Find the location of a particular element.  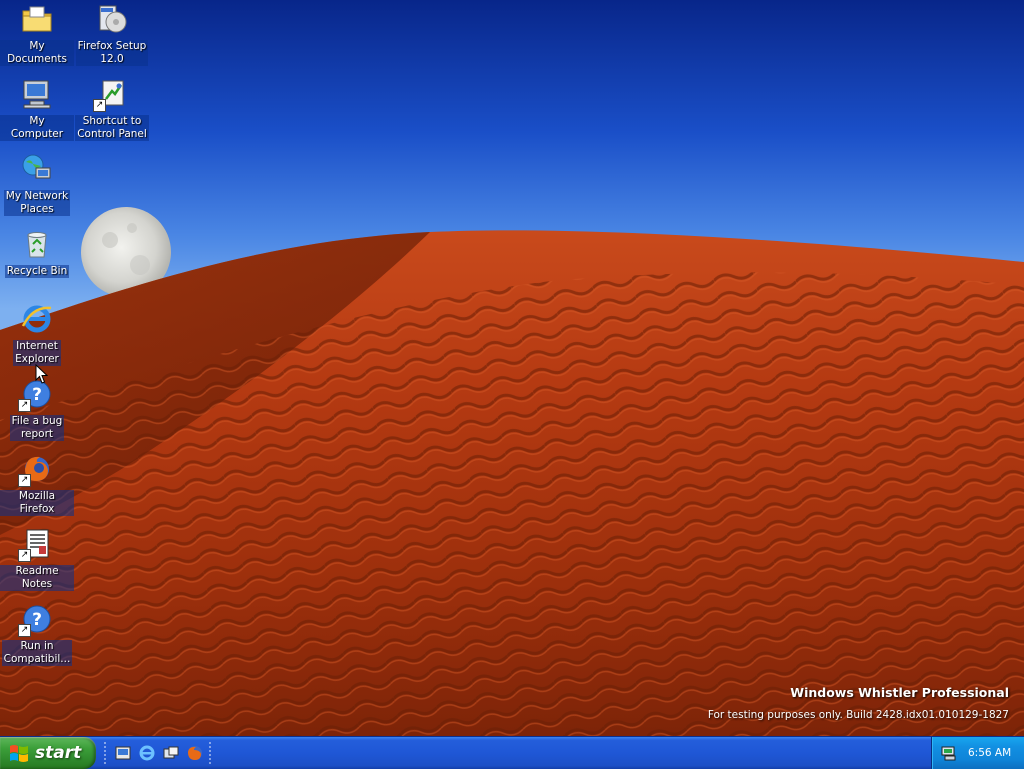

desktop-icon-control-panel: ↗ Shortcut to Control Panel is located at coordinates (112, 109).